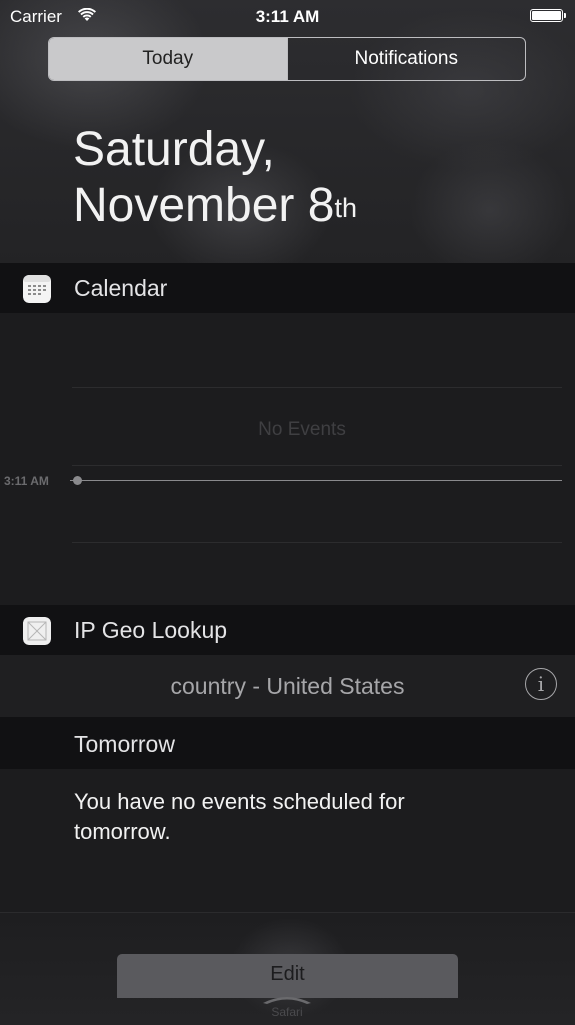 This screenshot has width=575, height=1025. Describe the element at coordinates (316, 480) in the screenshot. I see `current-time-line` at that location.